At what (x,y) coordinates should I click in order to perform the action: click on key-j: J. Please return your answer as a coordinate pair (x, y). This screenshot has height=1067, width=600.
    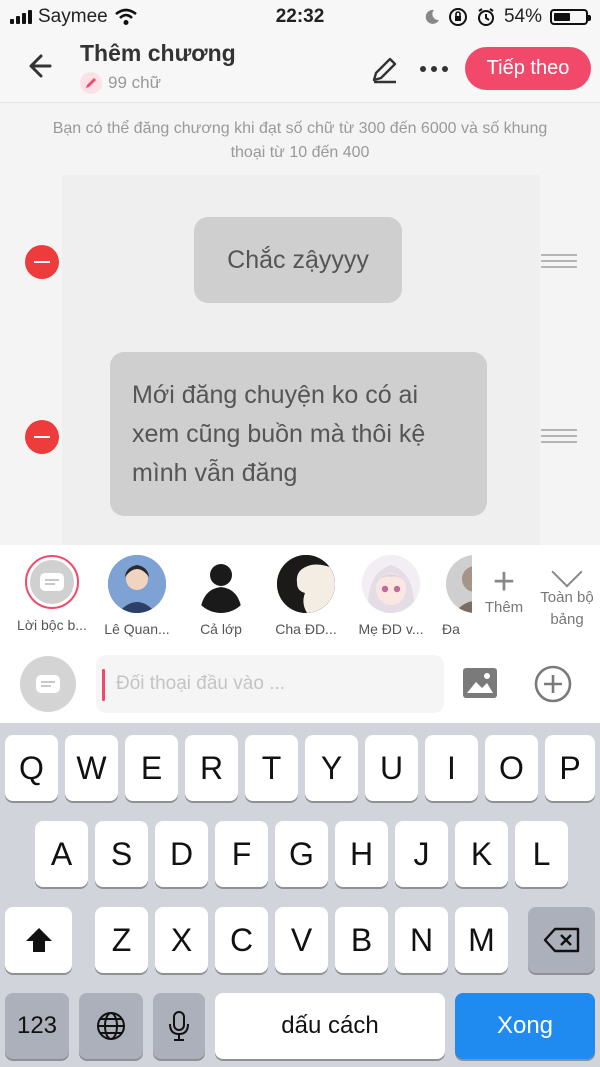
    Looking at the image, I should click on (421, 854).